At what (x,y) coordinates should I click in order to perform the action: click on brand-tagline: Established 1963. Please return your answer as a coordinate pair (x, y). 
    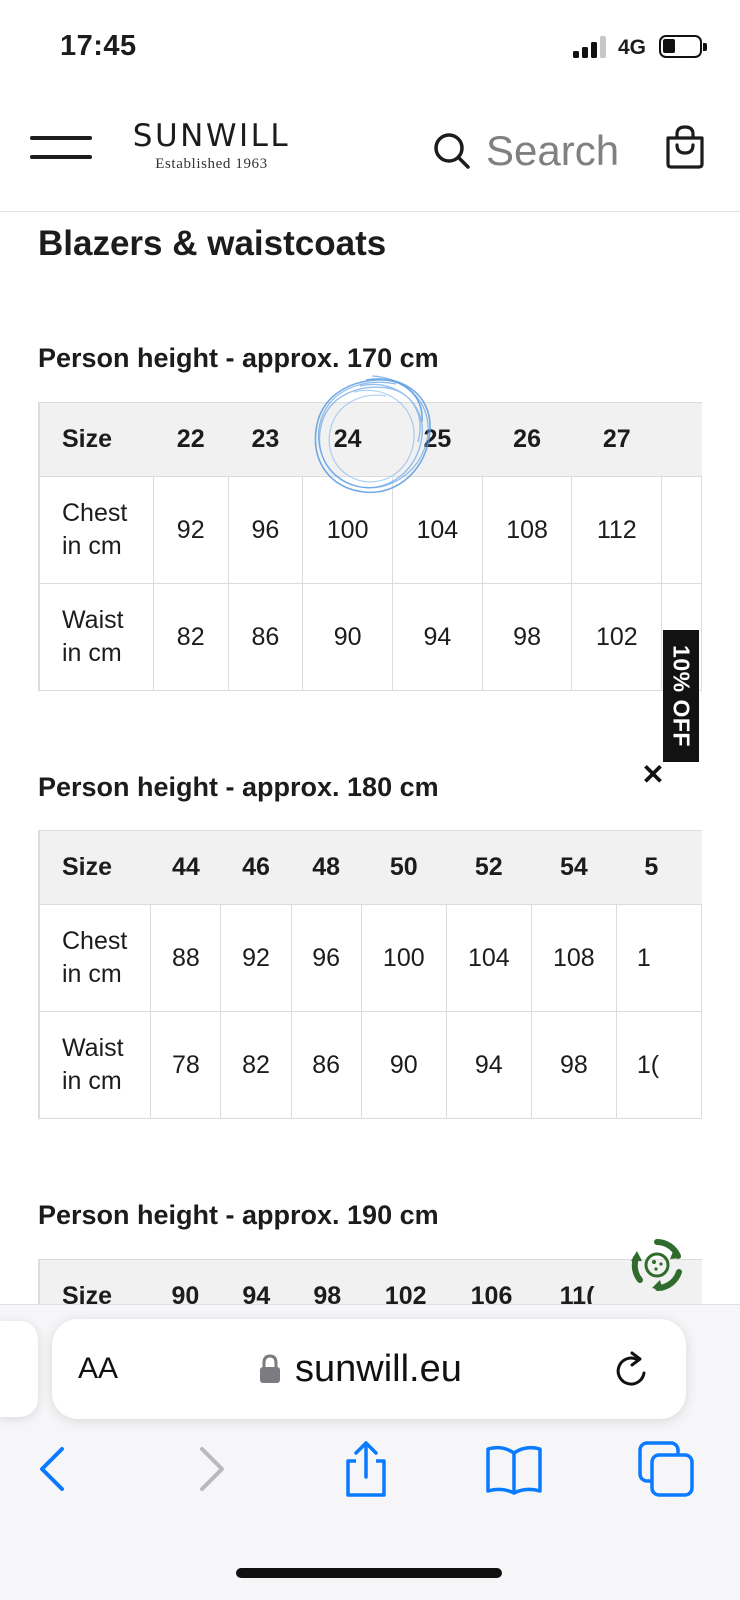
    Looking at the image, I should click on (211, 164).